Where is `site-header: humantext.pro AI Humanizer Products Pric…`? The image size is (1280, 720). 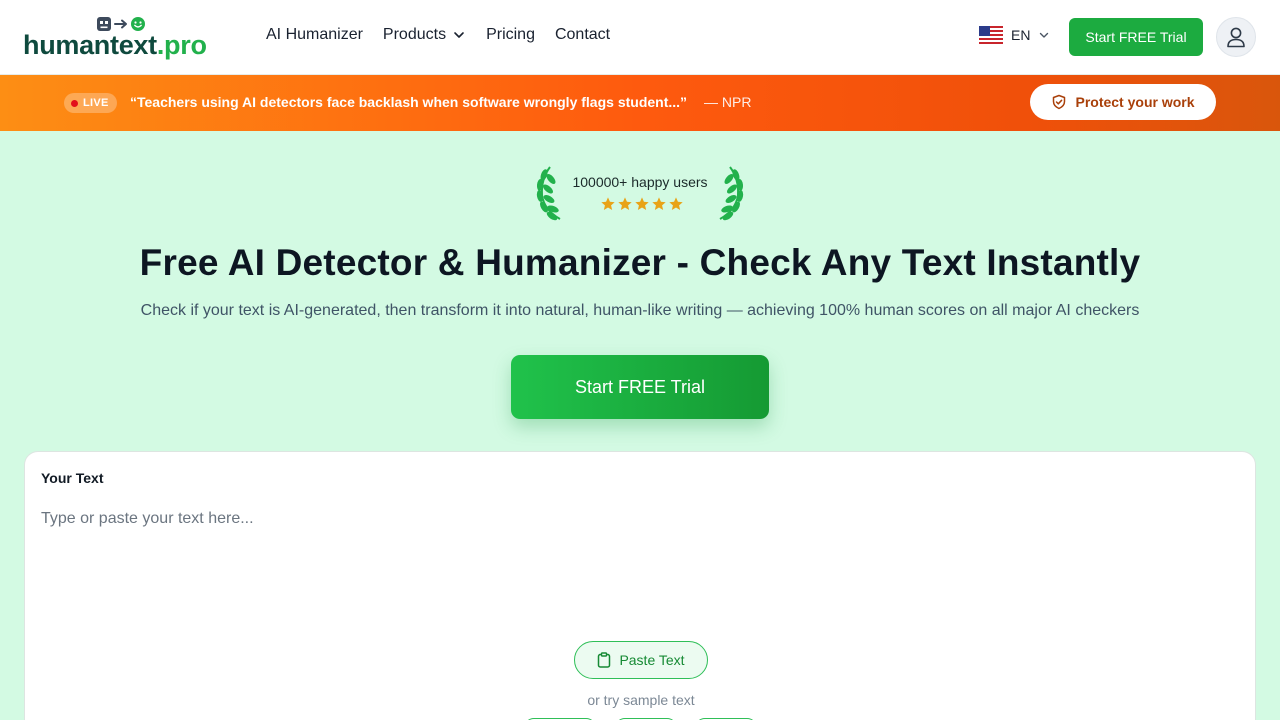
site-header: humantext.pro AI Humanizer Products Pric… is located at coordinates (640, 37).